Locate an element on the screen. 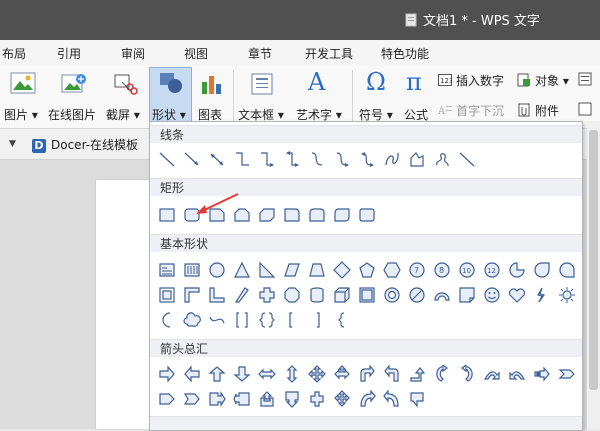 Image resolution: width=600 pixels, height=431 pixels. menu-view: 视图 is located at coordinates (196, 53).